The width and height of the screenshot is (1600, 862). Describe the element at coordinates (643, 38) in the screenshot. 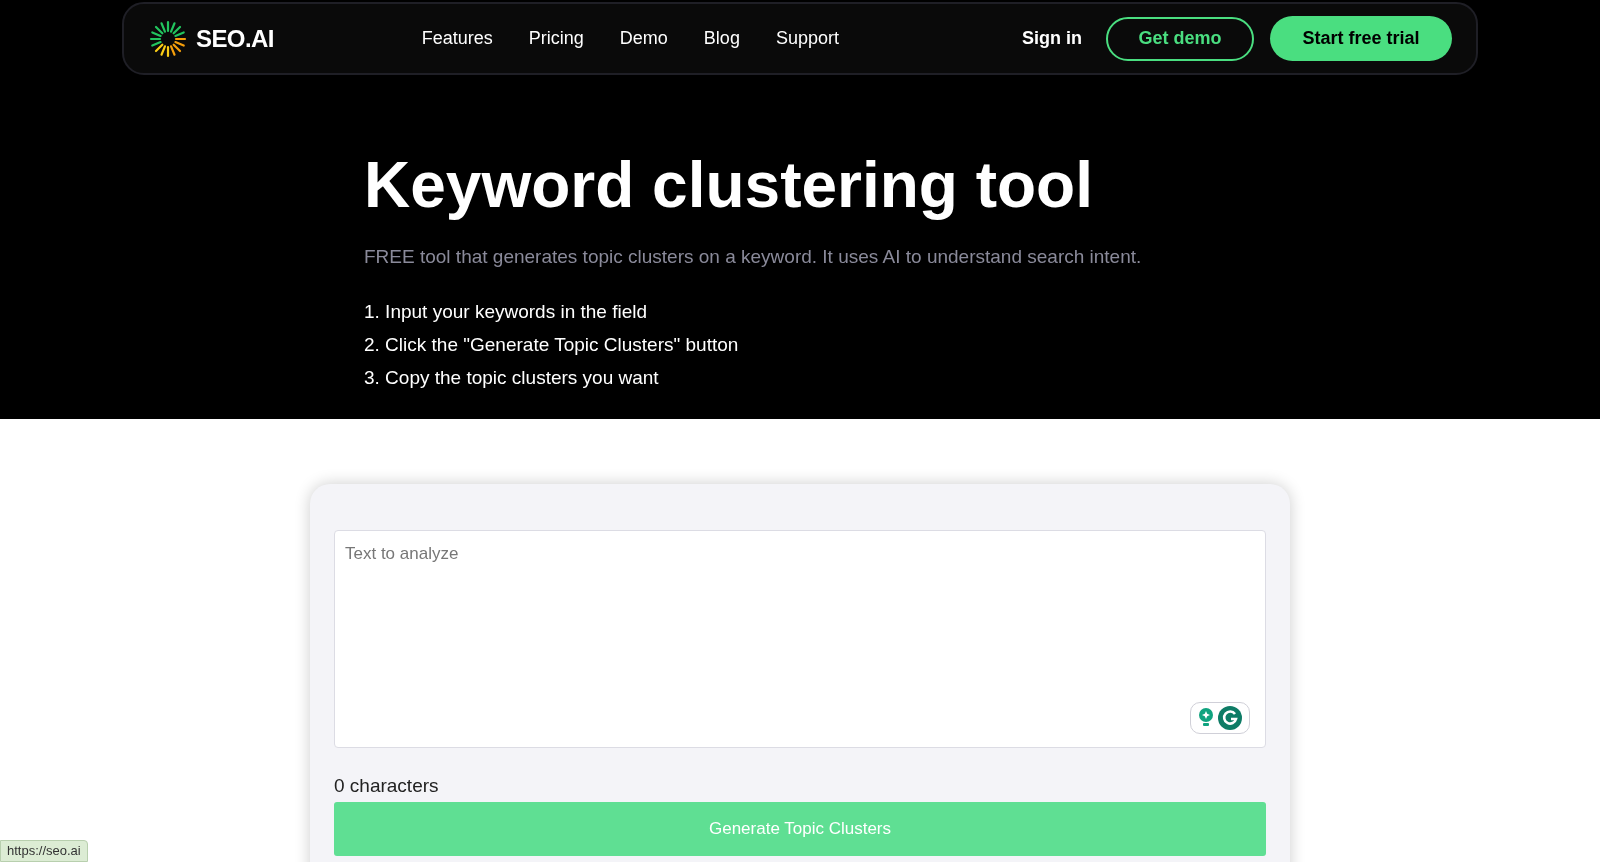

I see `nav-link: Demo` at that location.